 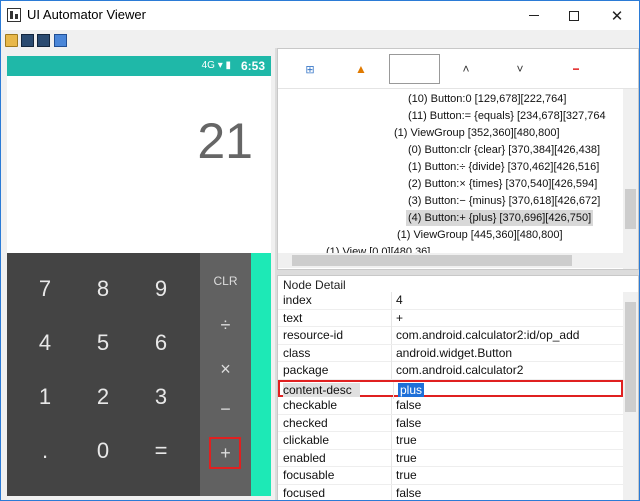 What do you see at coordinates (504, 201) in the screenshot?
I see `tree-node: (3) Button:− {minus} [370,618][426,672]` at bounding box center [504, 201].